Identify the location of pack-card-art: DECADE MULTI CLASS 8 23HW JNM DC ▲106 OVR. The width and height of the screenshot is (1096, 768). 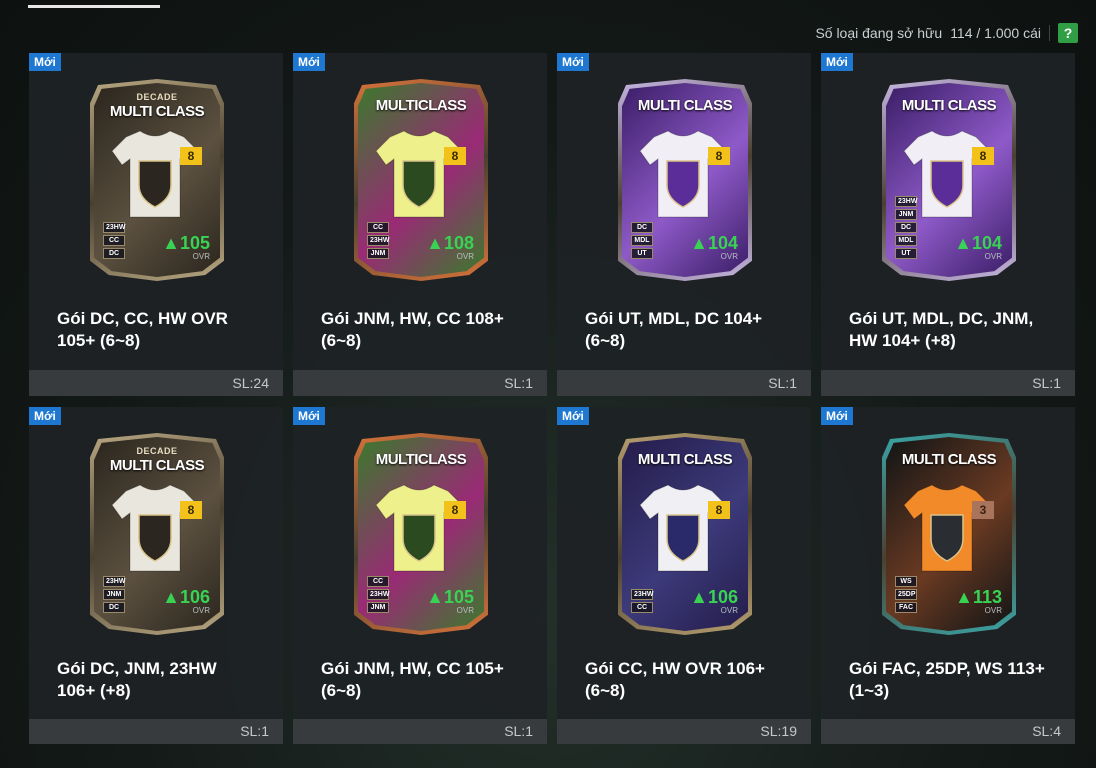
(157, 534).